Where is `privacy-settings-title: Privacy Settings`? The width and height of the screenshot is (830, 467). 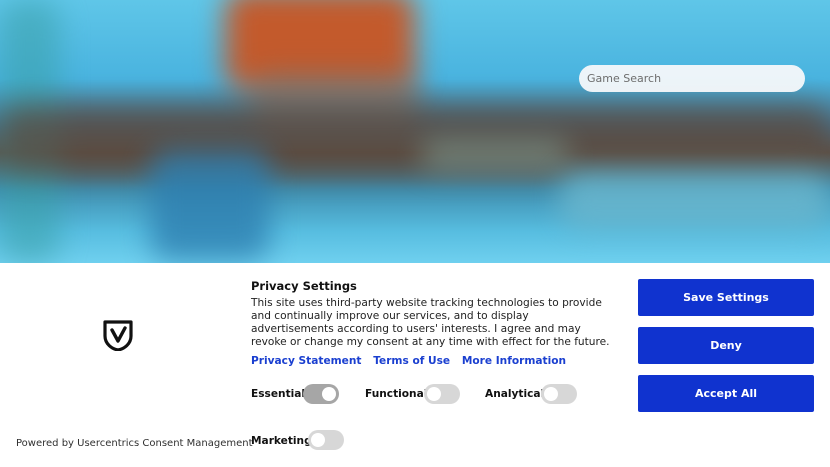
privacy-settings-title: Privacy Settings is located at coordinates (304, 286).